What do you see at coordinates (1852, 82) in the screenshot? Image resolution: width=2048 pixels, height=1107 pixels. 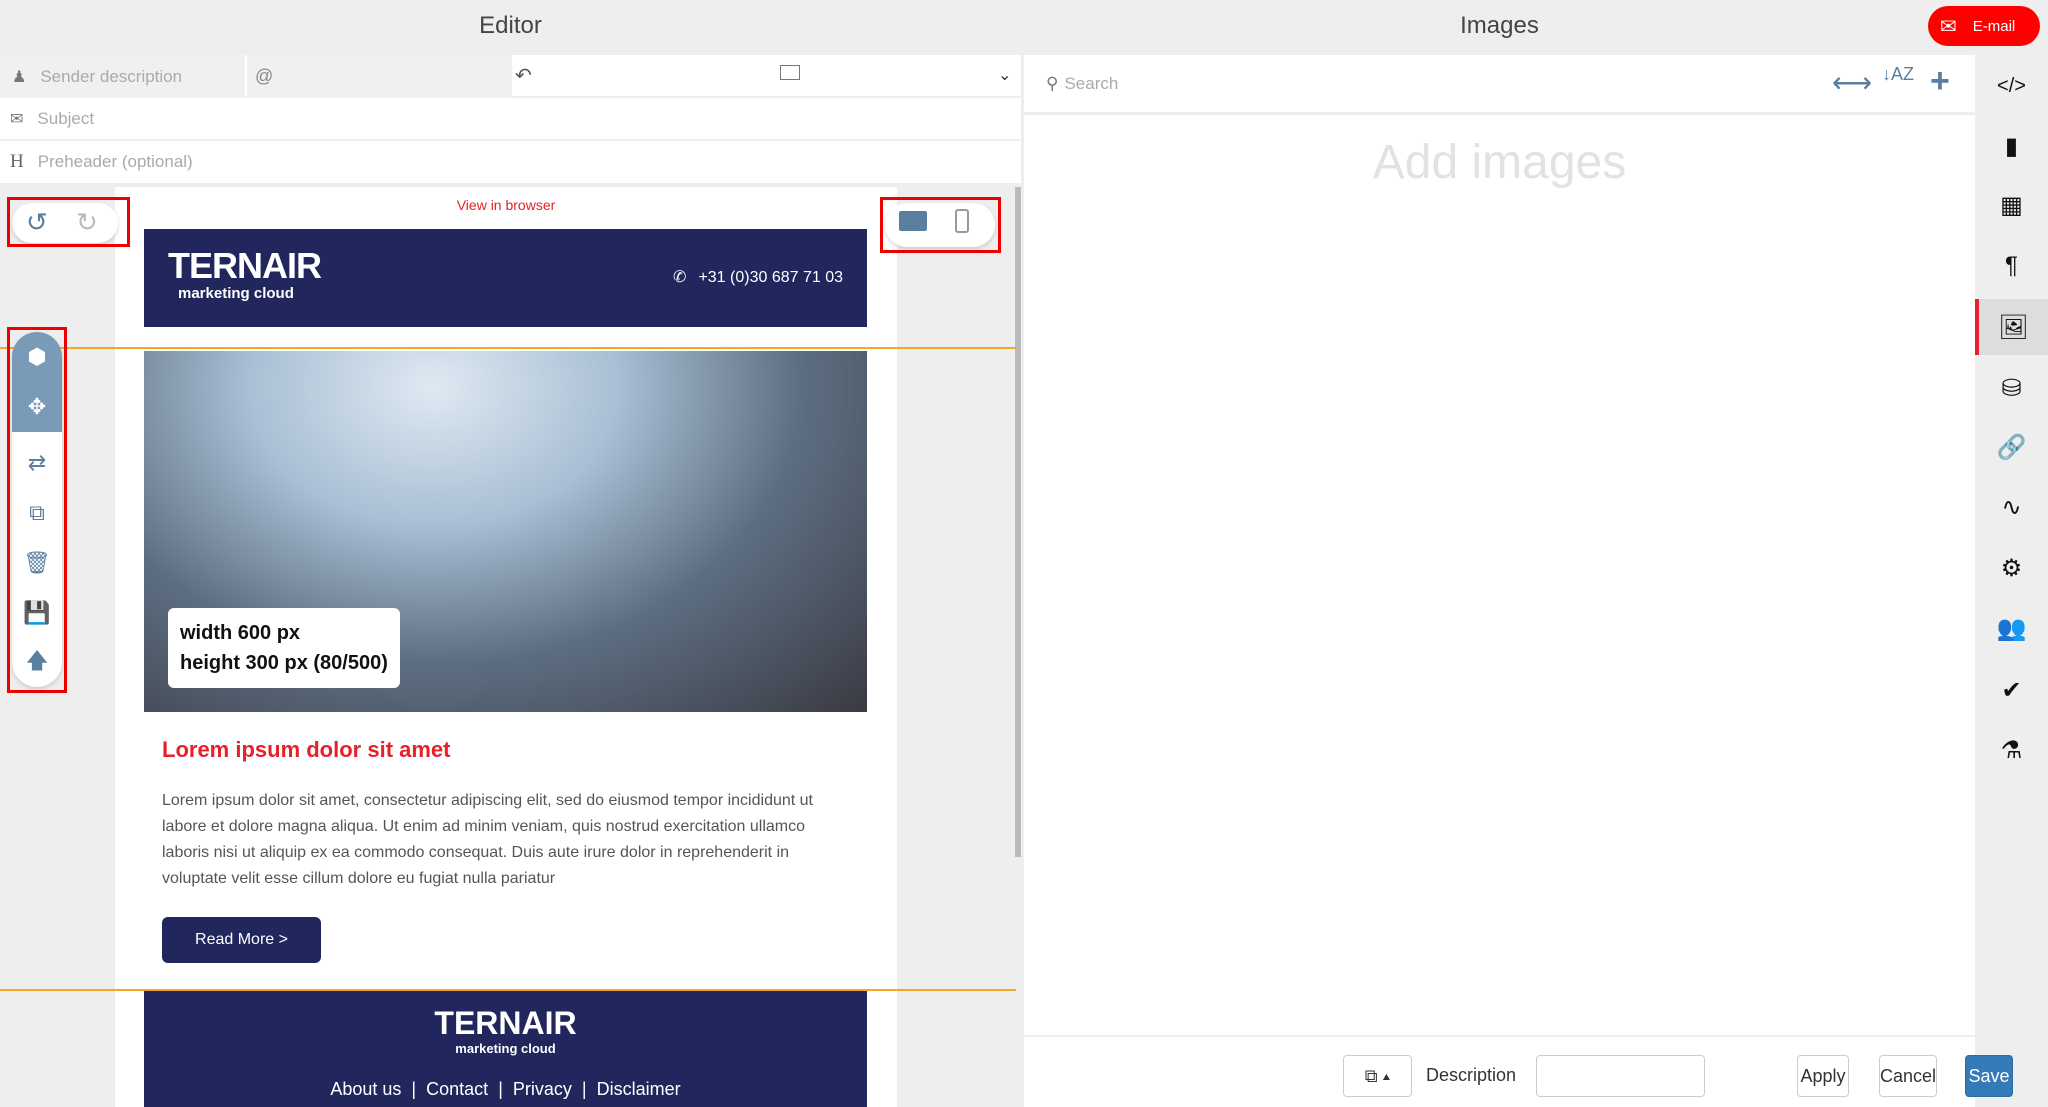 I see `resize-icon: ⟷` at bounding box center [1852, 82].